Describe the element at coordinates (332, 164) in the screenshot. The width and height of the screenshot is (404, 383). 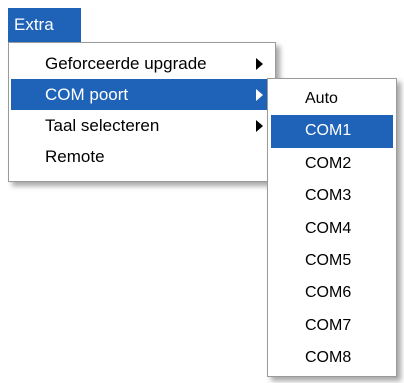
I see `submenu-item-com2: COM2` at that location.